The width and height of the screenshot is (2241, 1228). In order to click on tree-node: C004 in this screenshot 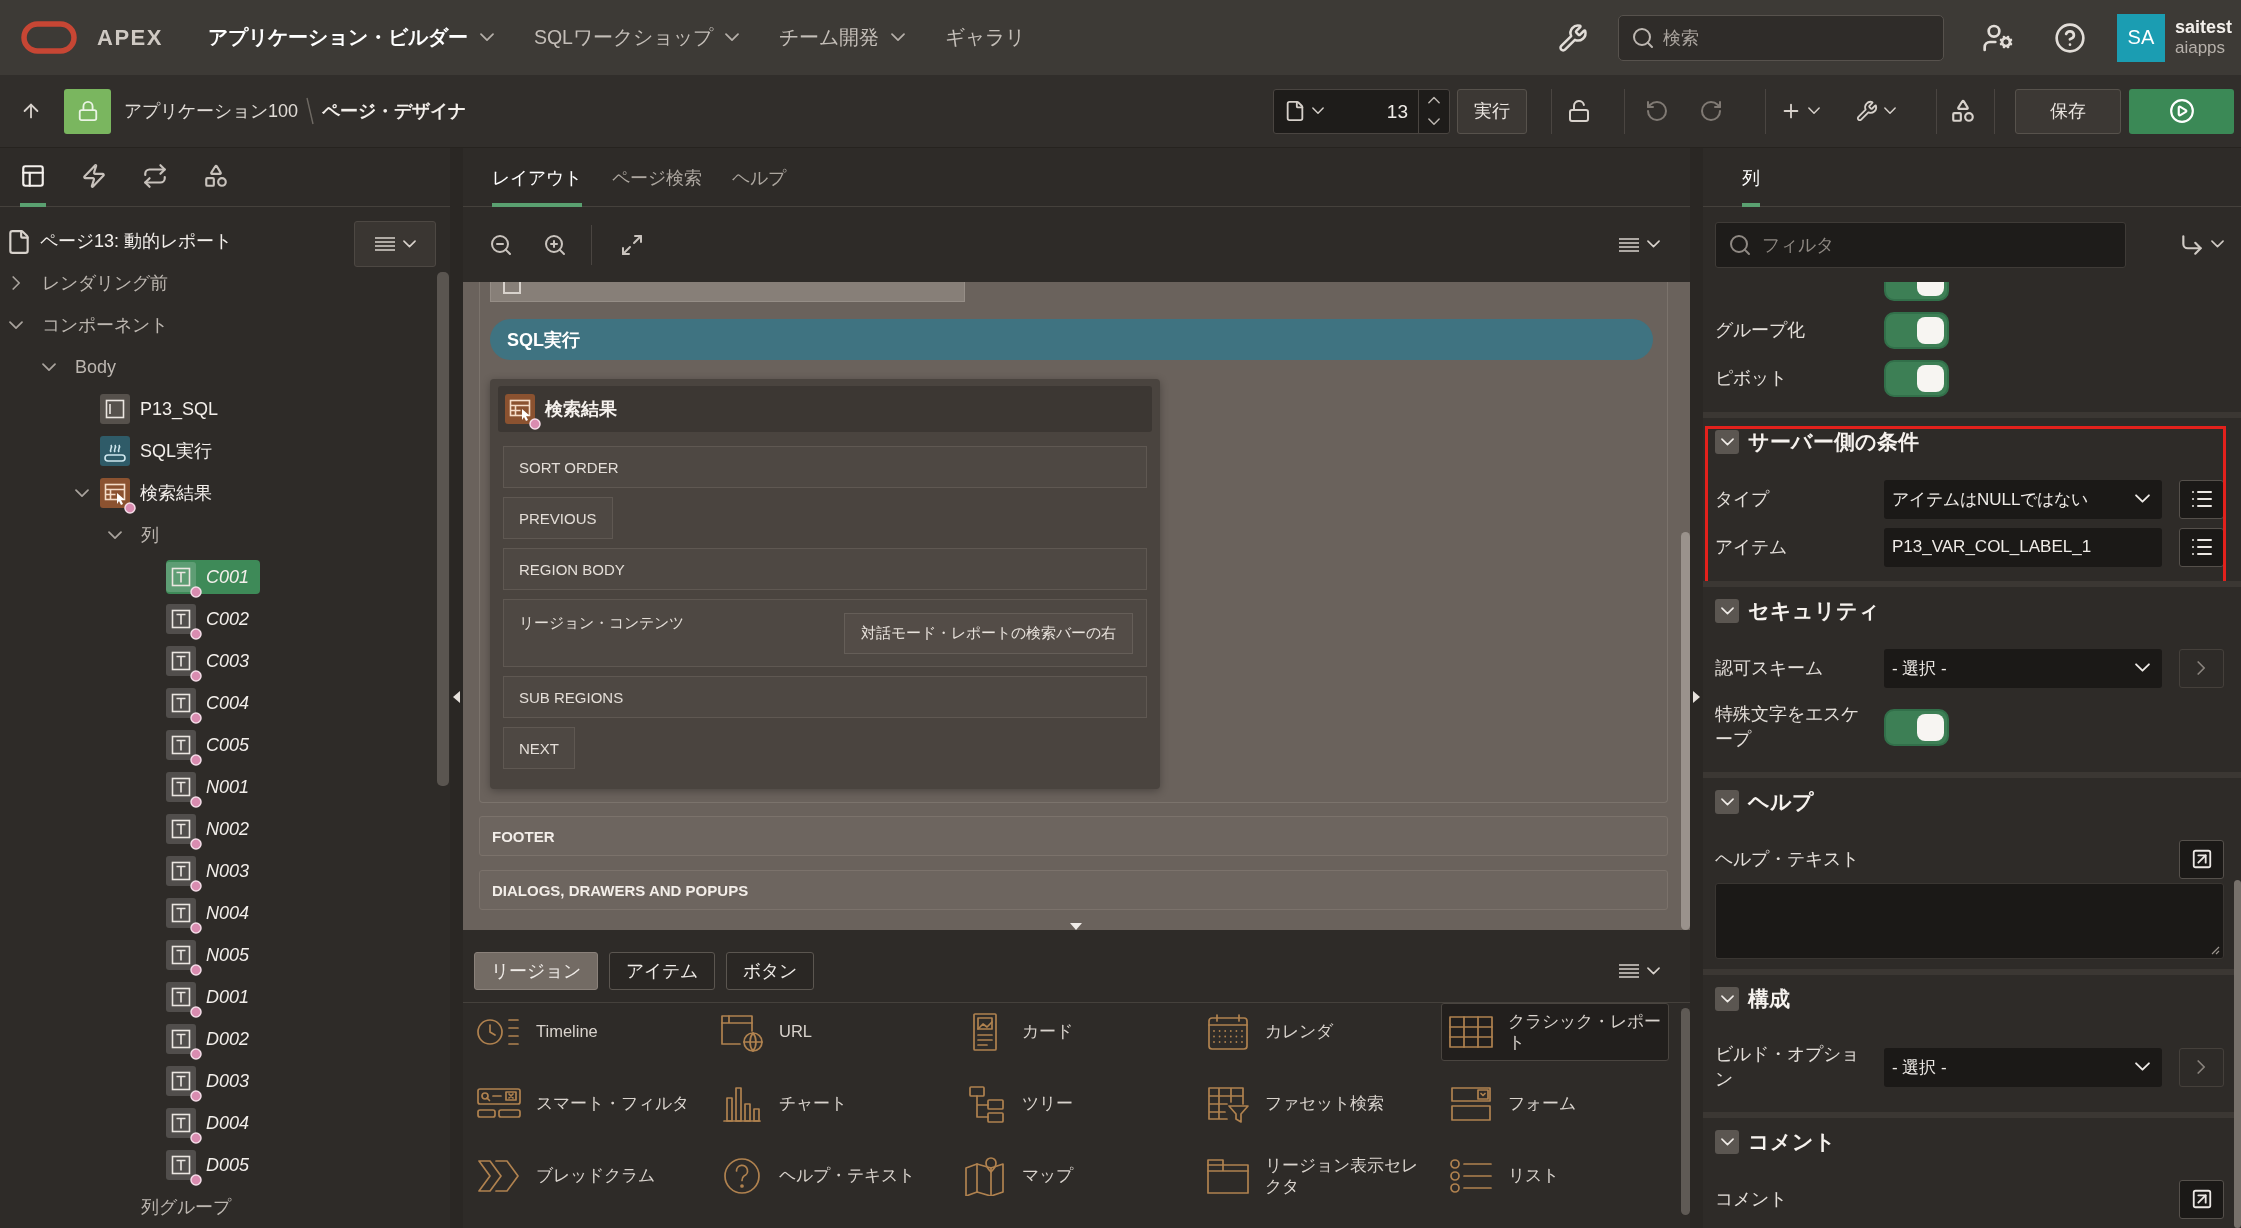, I will do `click(213, 703)`.